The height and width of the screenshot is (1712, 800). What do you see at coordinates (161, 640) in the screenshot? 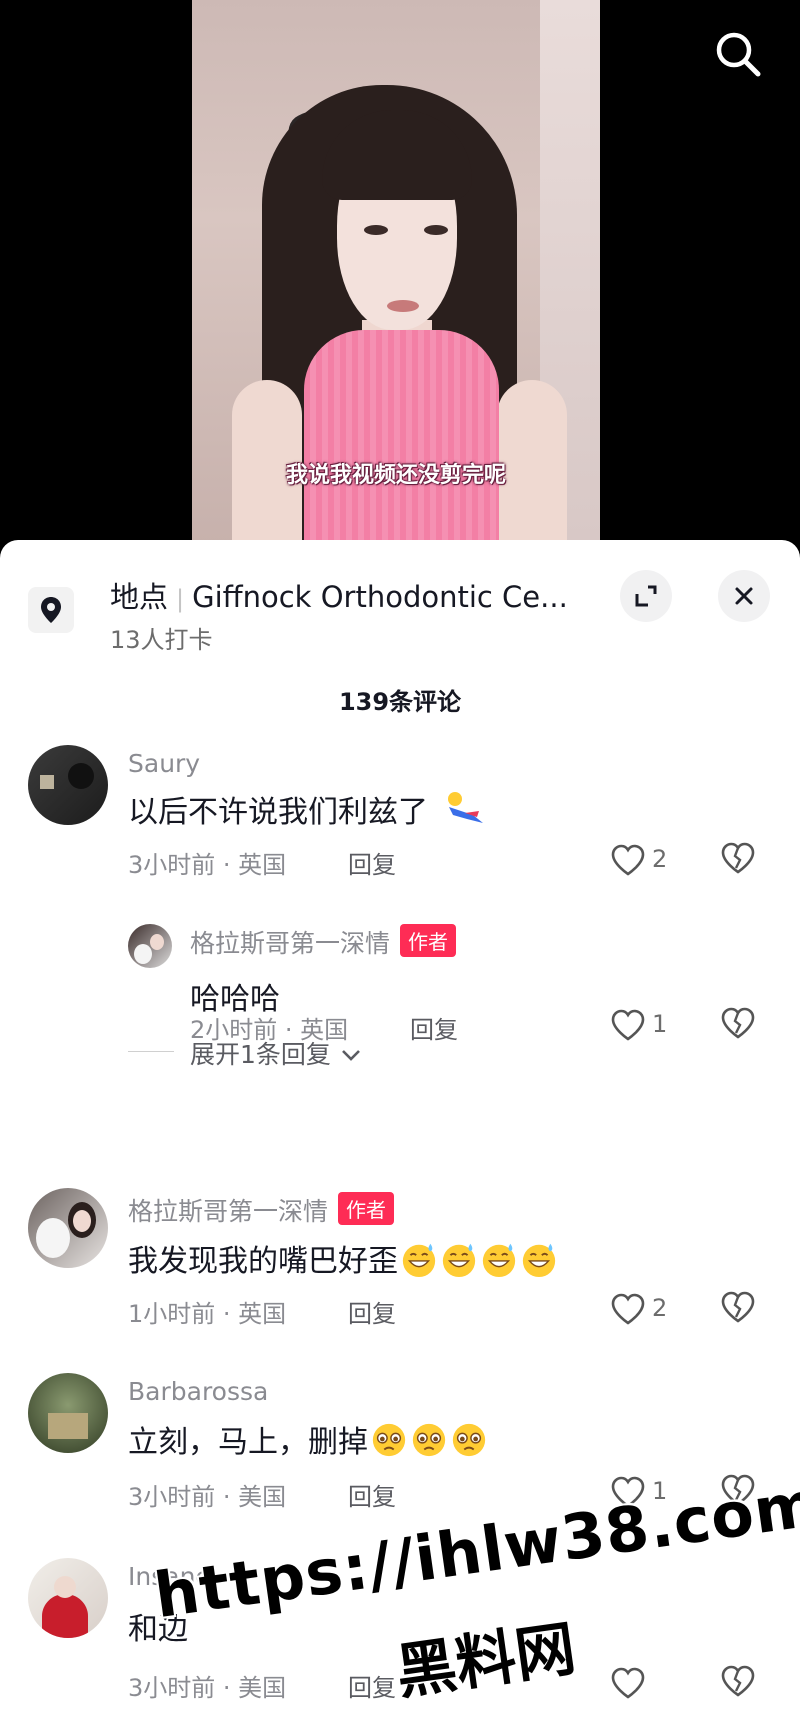
I see `location-checkins: 13人打卡` at bounding box center [161, 640].